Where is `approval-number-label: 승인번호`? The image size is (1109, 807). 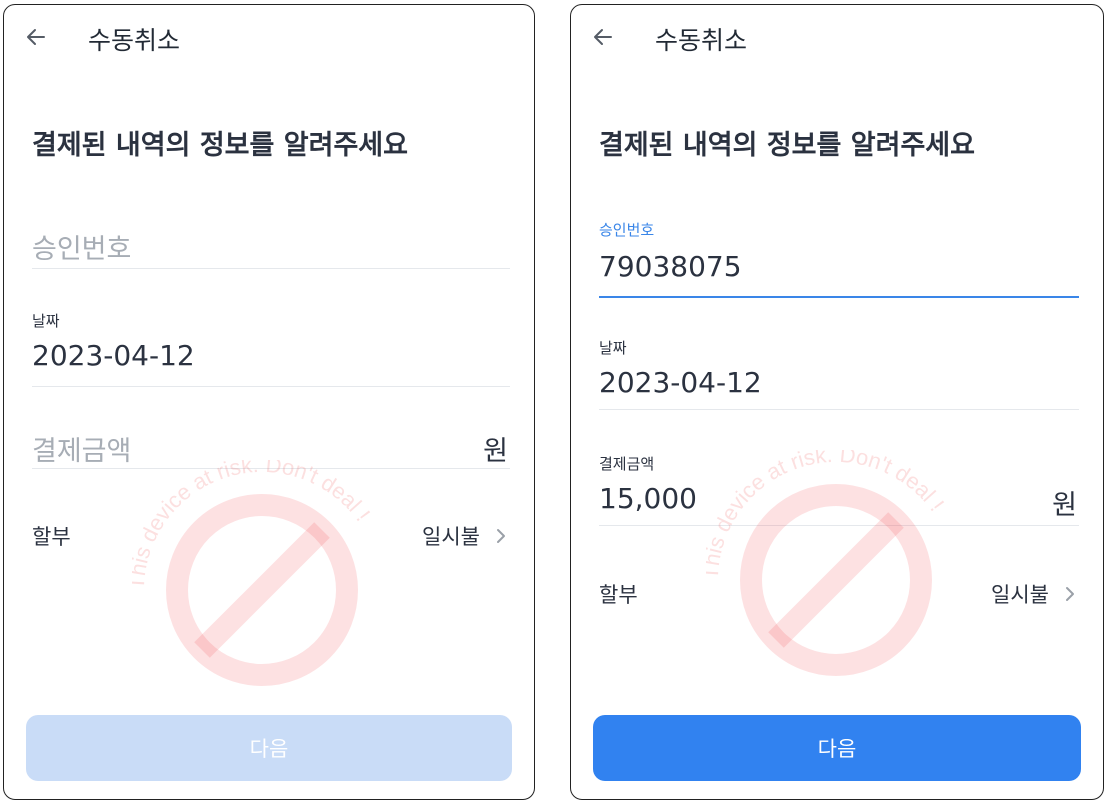 approval-number-label: 승인번호 is located at coordinates (627, 230).